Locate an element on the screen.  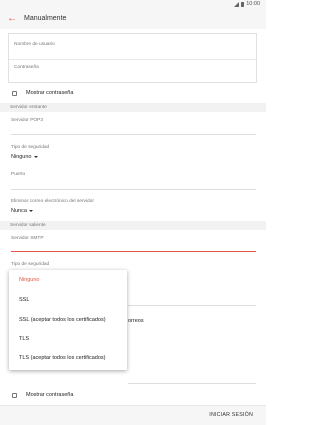
dropdown-option-tls: TLS is located at coordinates (24, 339).